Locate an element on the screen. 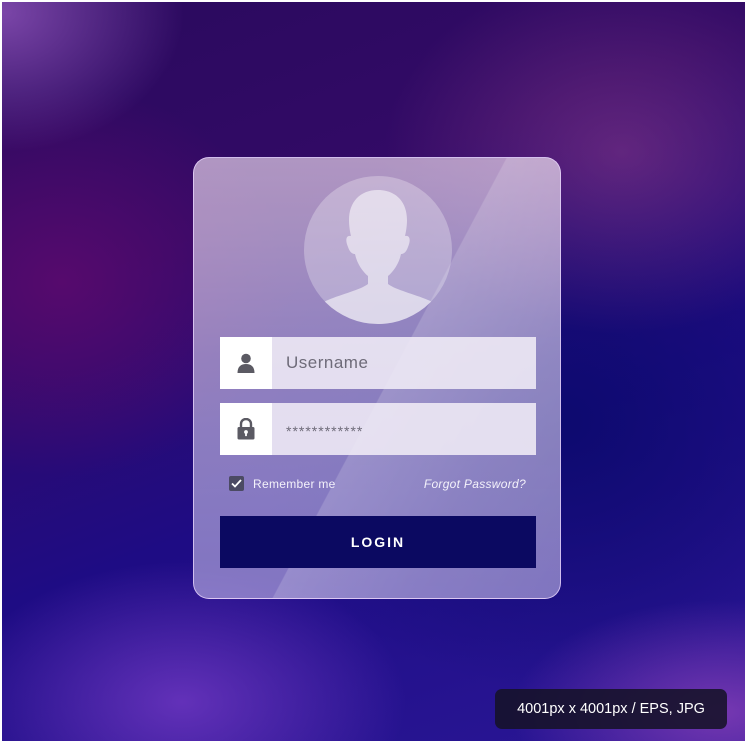  lock-icon is located at coordinates (246, 429).